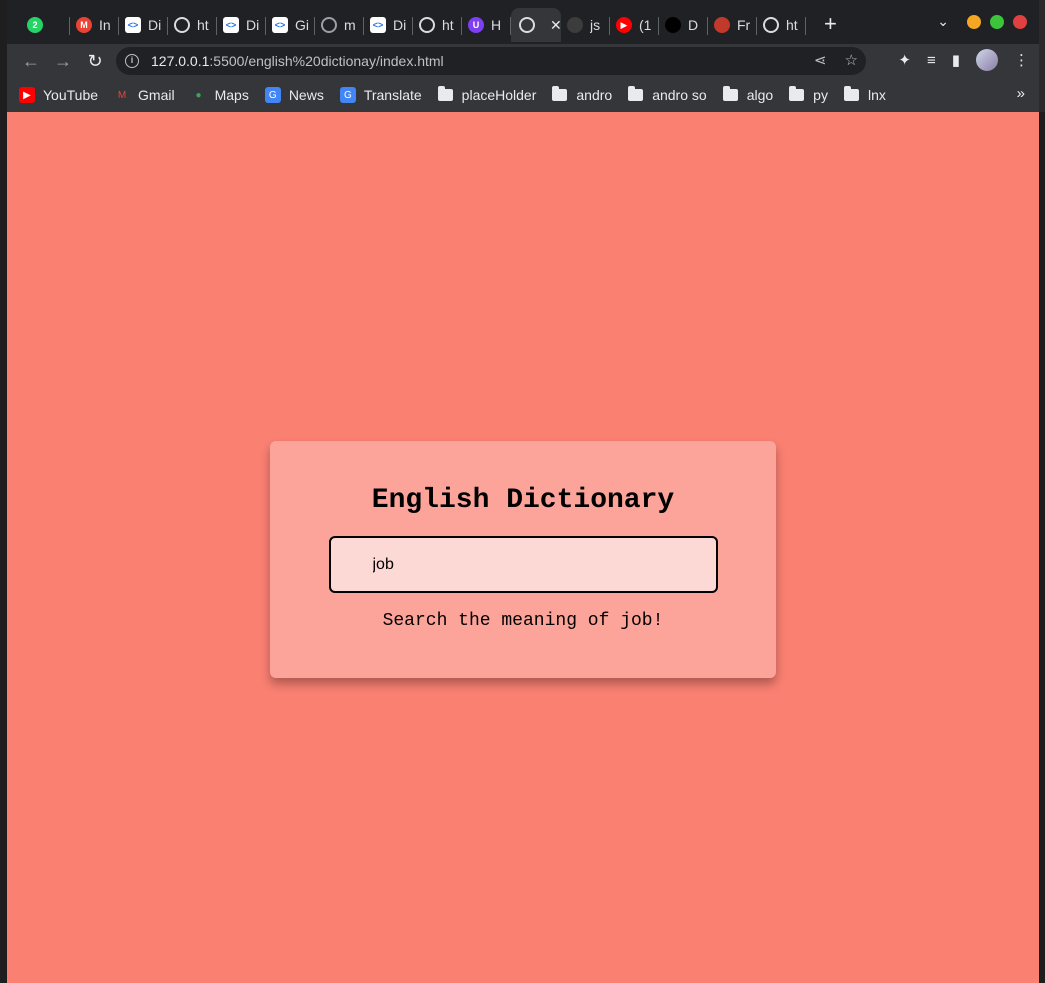 The image size is (1045, 983). What do you see at coordinates (645, 25) in the screenshot?
I see `tab-title: (1` at bounding box center [645, 25].